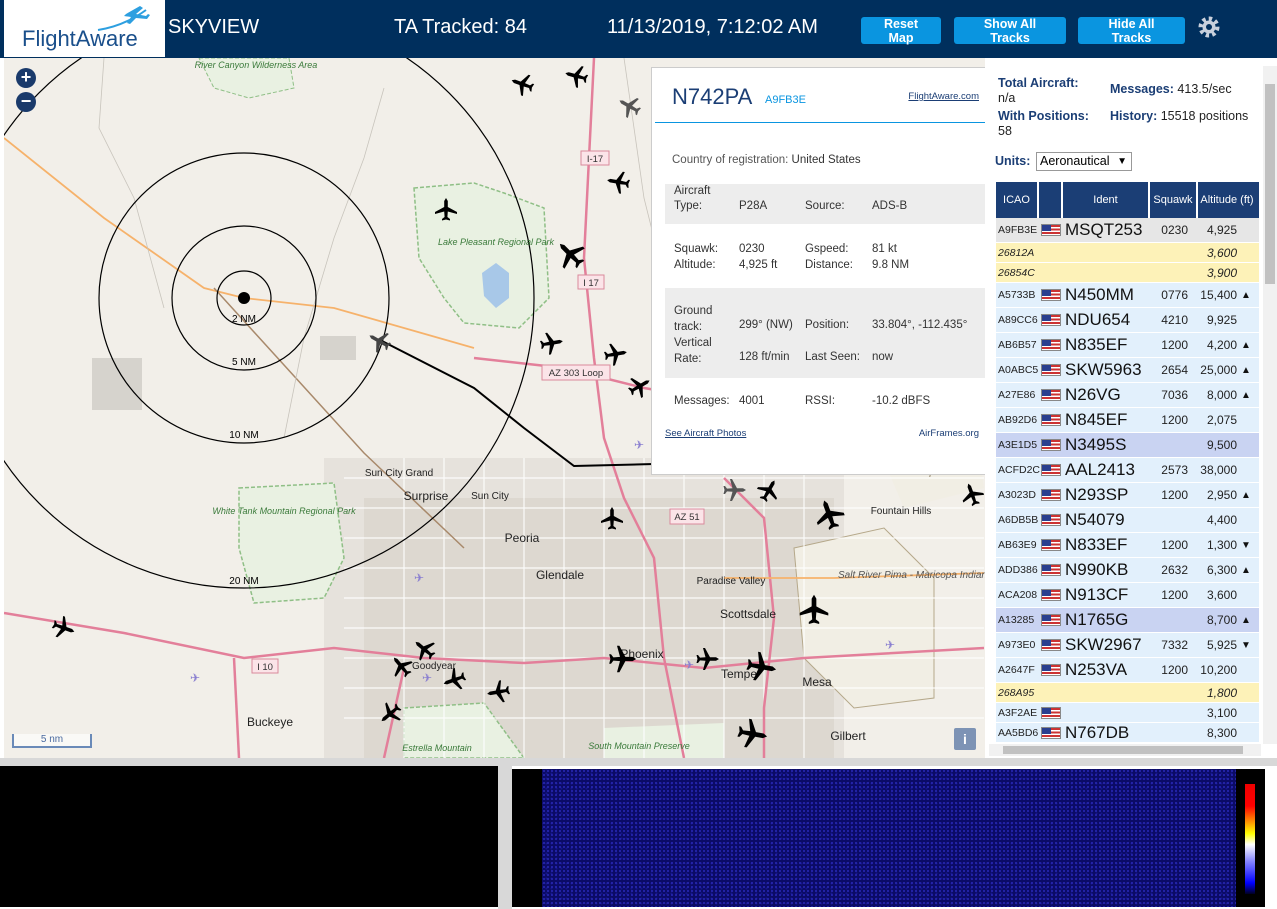  What do you see at coordinates (901, 31) in the screenshot?
I see `reset-map-button: Reset Map` at bounding box center [901, 31].